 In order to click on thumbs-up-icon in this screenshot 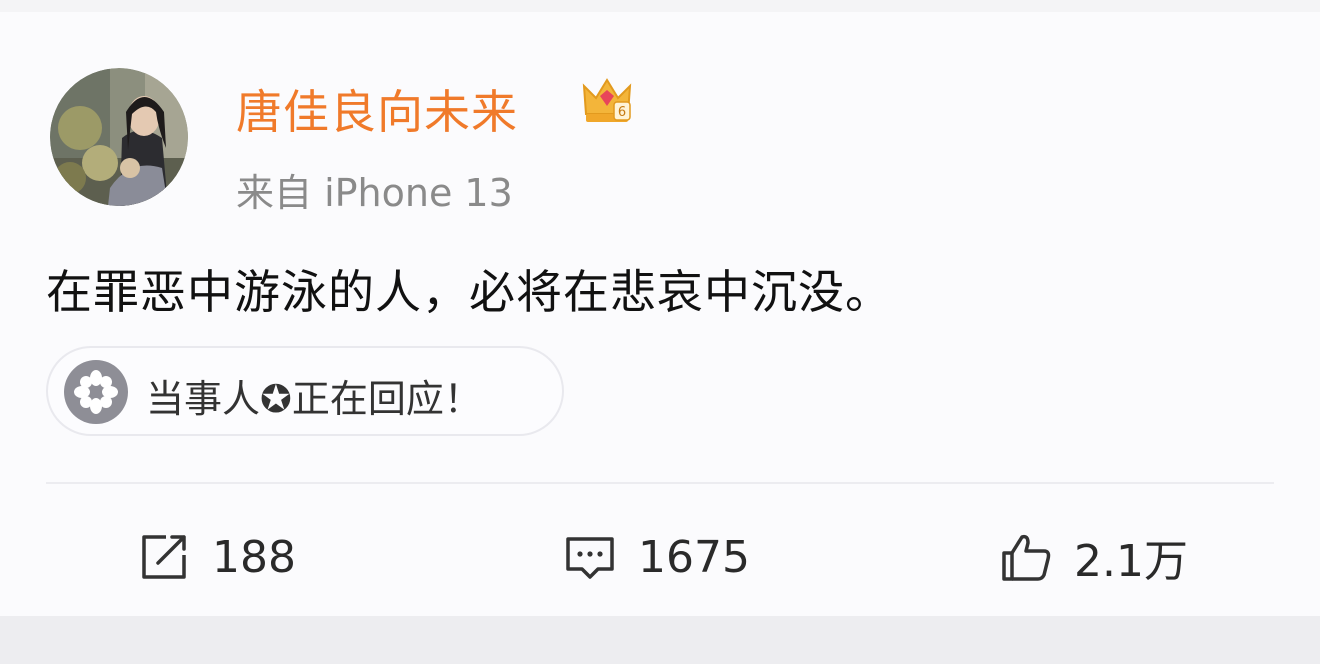, I will do `click(1026, 557)`.